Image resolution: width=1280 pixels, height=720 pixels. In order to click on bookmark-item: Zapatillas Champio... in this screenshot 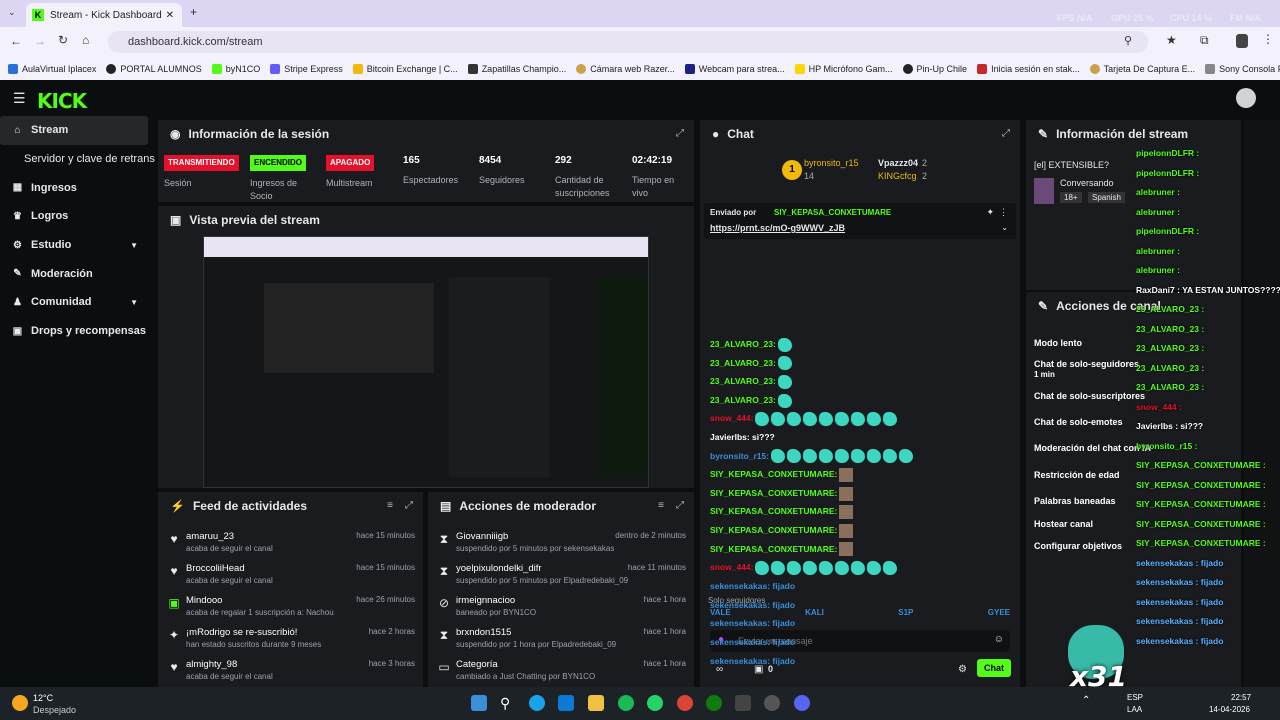, I will do `click(516, 68)`.